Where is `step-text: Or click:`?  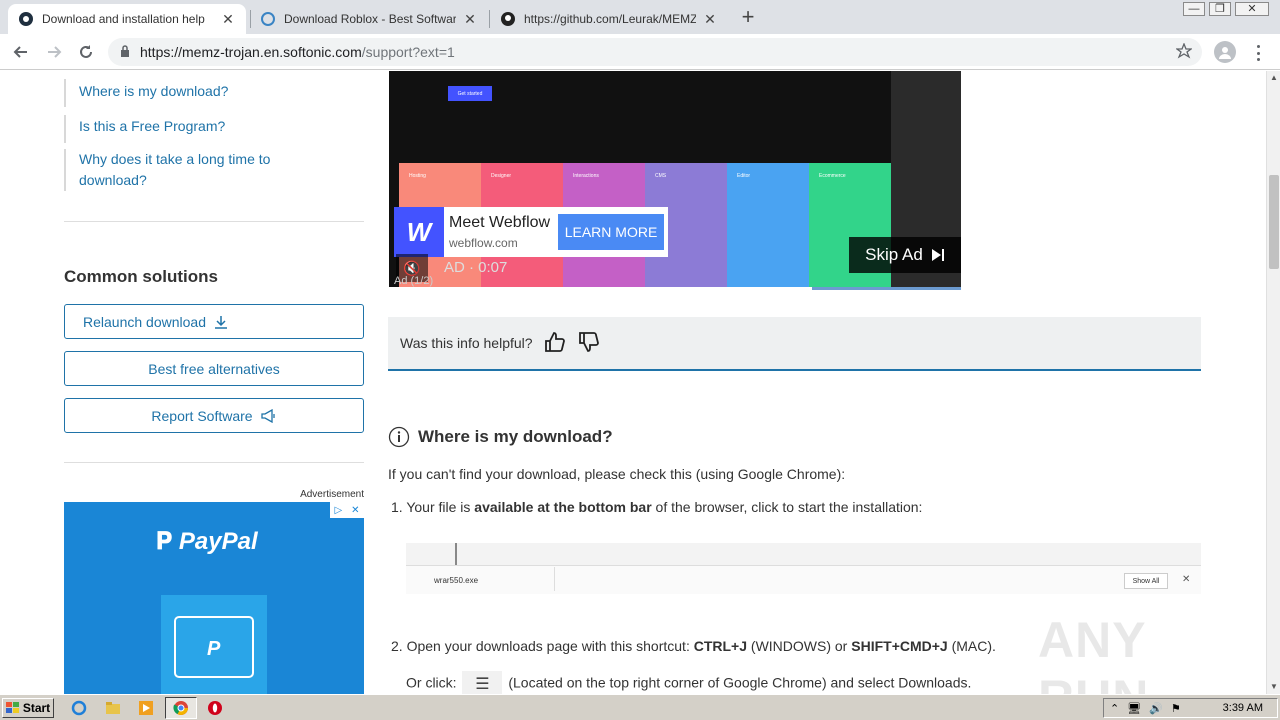 step-text: Or click: is located at coordinates (431, 682).